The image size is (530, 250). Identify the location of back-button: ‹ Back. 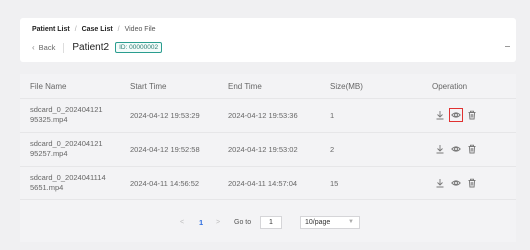
(43, 47).